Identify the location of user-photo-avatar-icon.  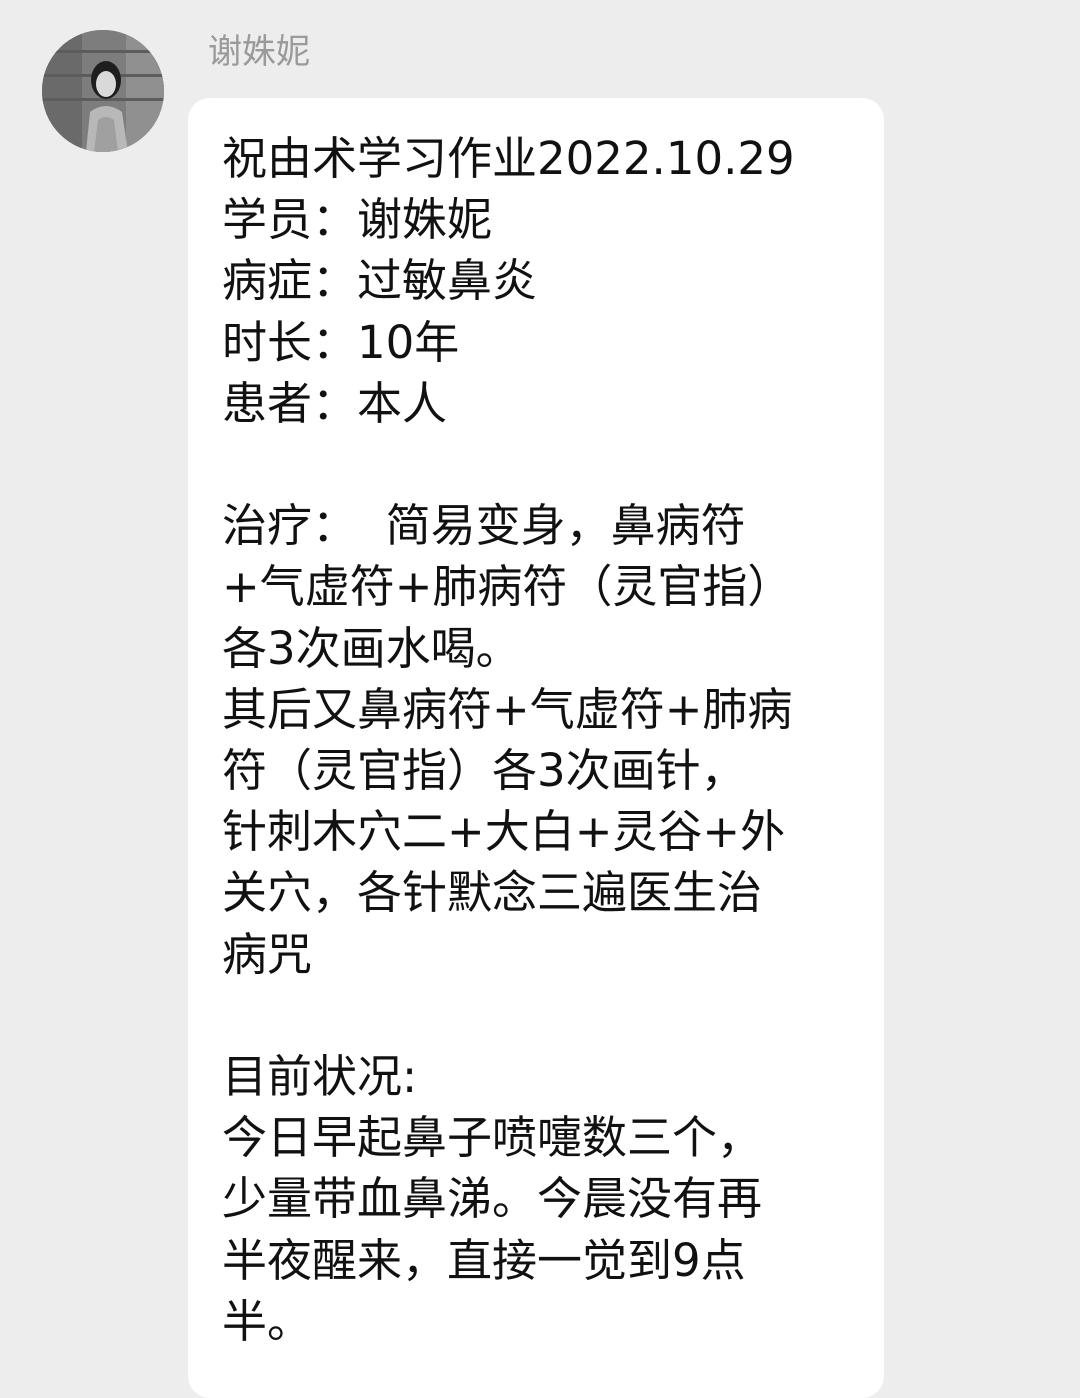
(103, 91).